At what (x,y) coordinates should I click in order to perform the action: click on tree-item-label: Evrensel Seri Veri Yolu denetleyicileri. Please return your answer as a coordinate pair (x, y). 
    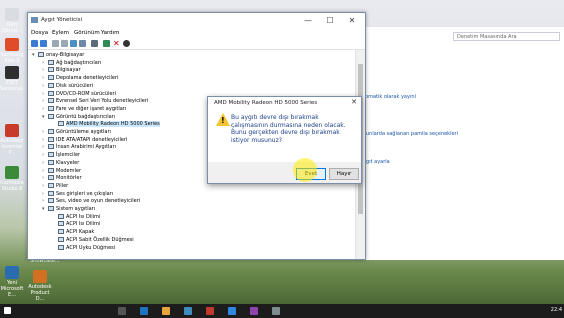
    Looking at the image, I should click on (102, 101).